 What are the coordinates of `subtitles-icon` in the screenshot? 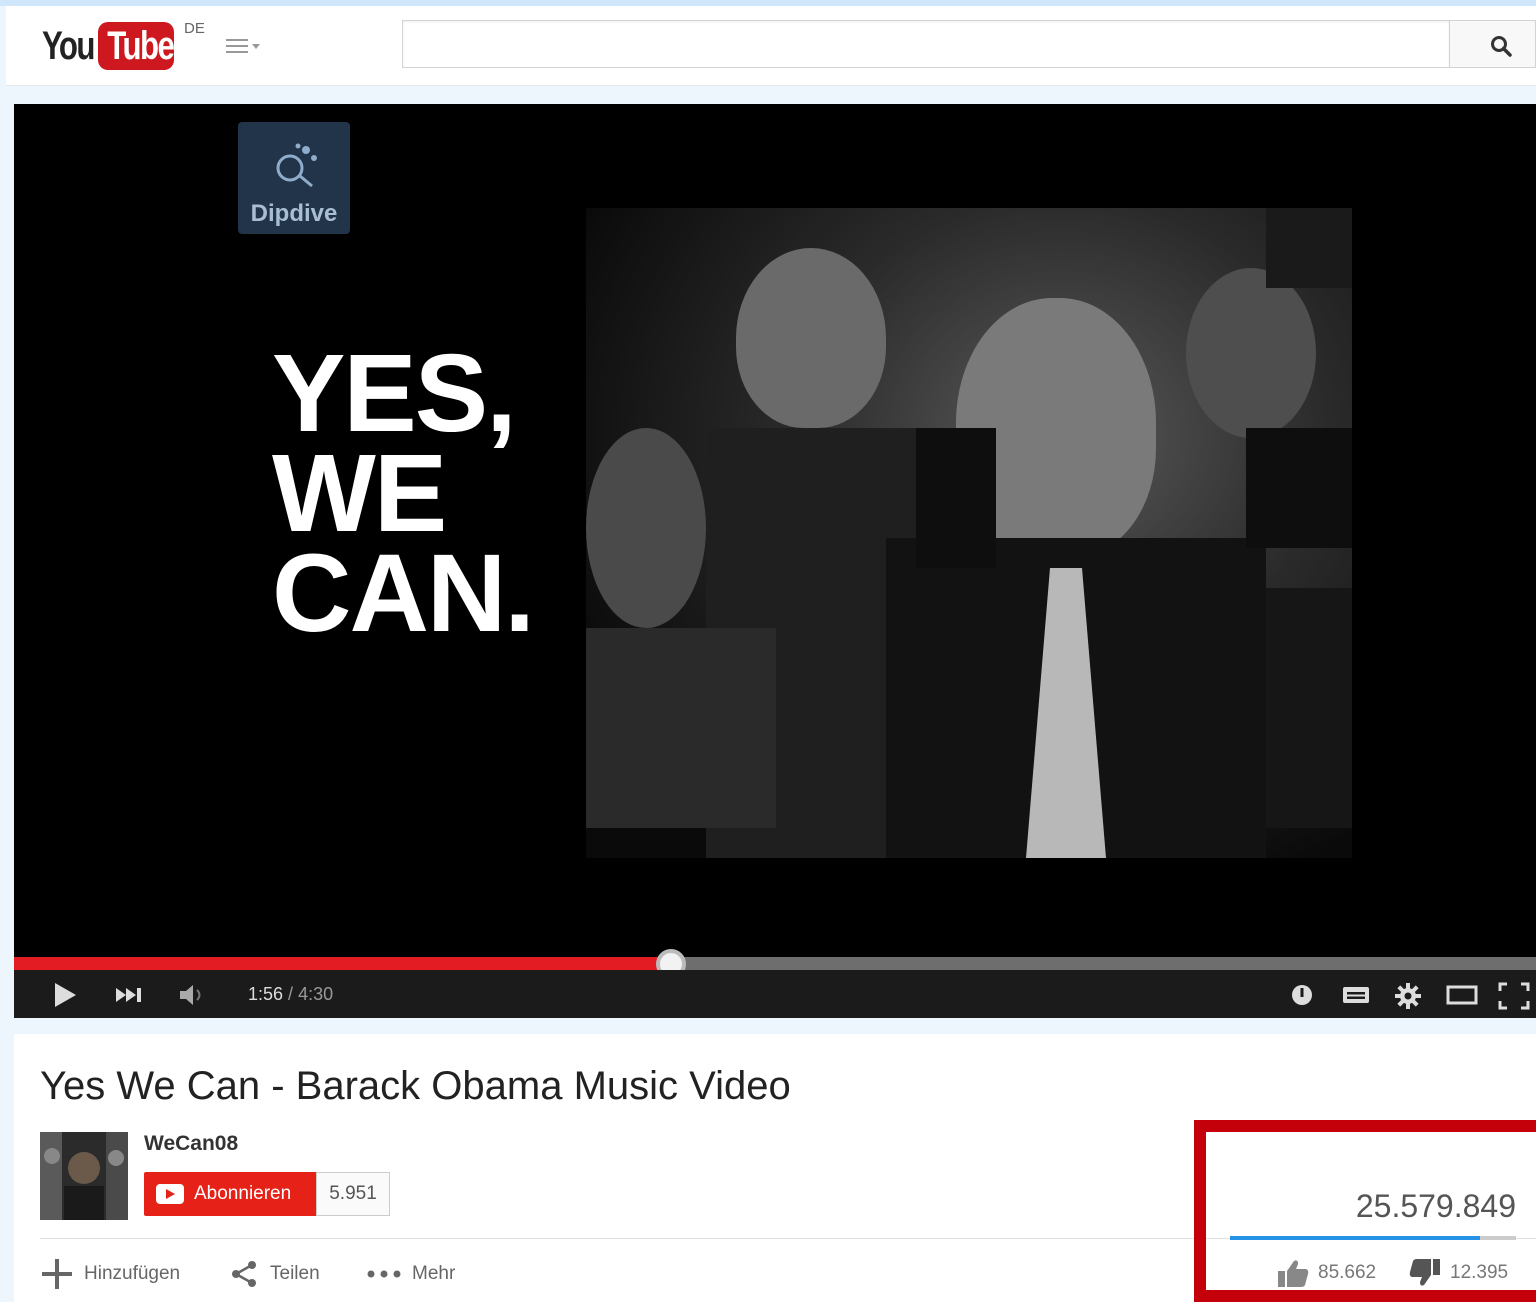 It's located at (1356, 995).